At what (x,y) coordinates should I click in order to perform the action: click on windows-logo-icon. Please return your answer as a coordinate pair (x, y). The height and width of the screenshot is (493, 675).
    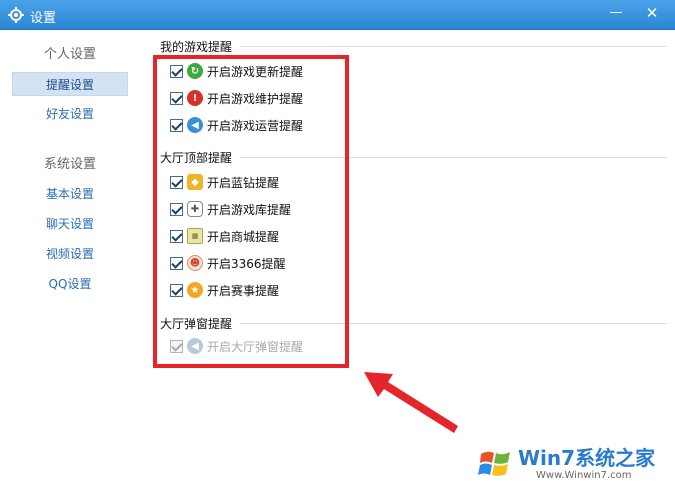
    Looking at the image, I should click on (494, 463).